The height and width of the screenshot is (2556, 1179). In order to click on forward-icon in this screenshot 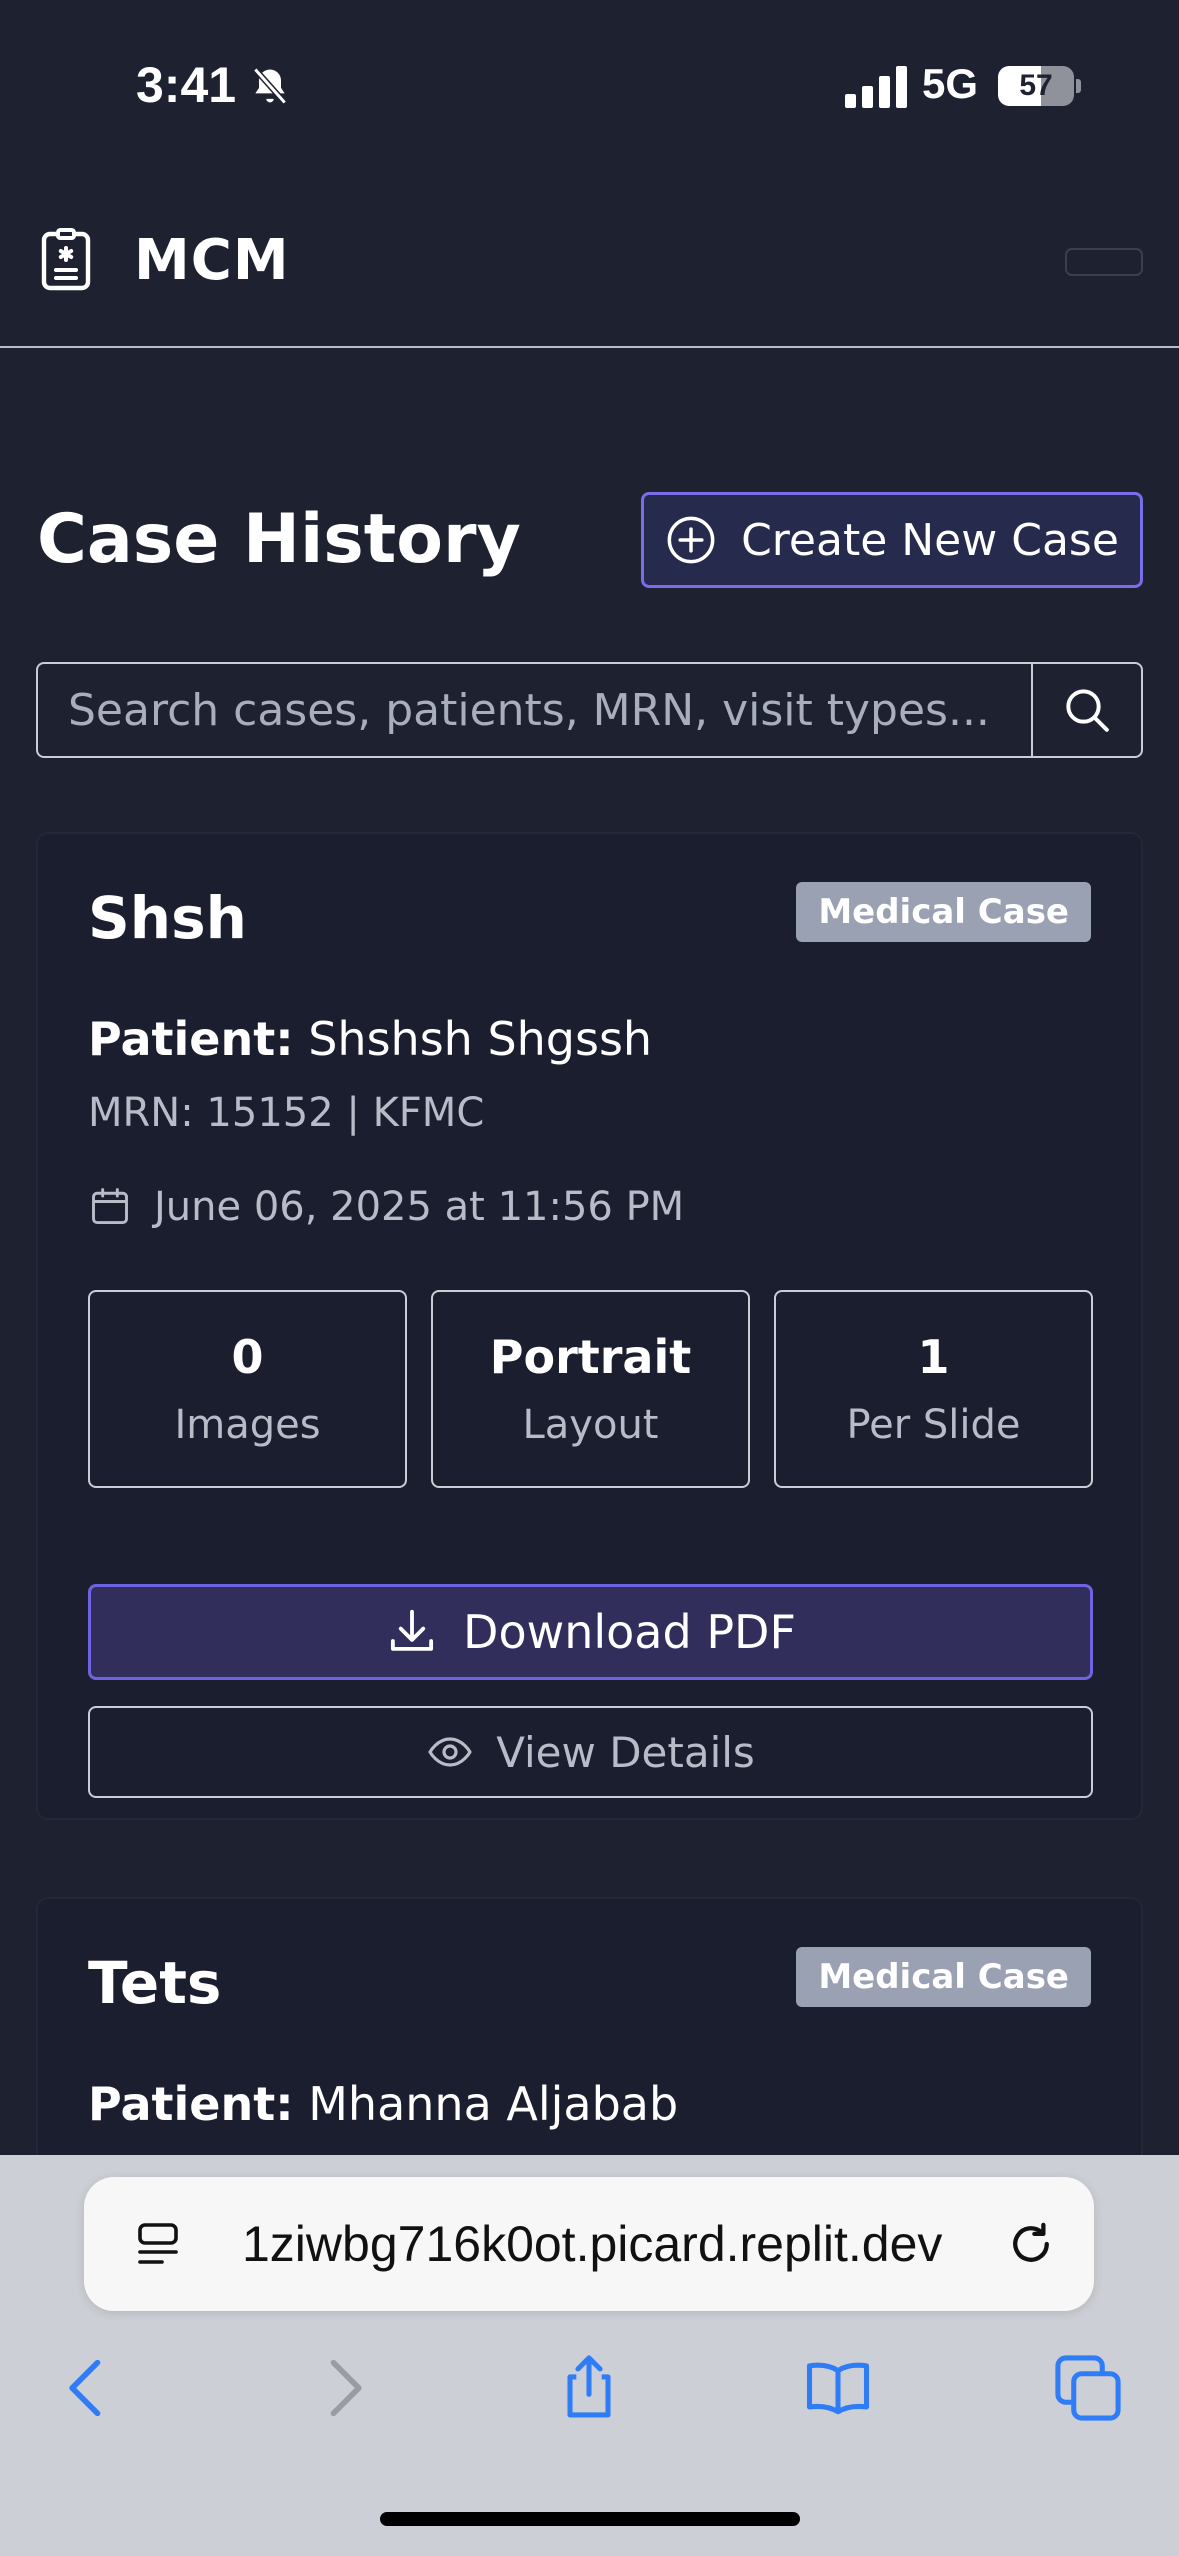, I will do `click(343, 2388)`.